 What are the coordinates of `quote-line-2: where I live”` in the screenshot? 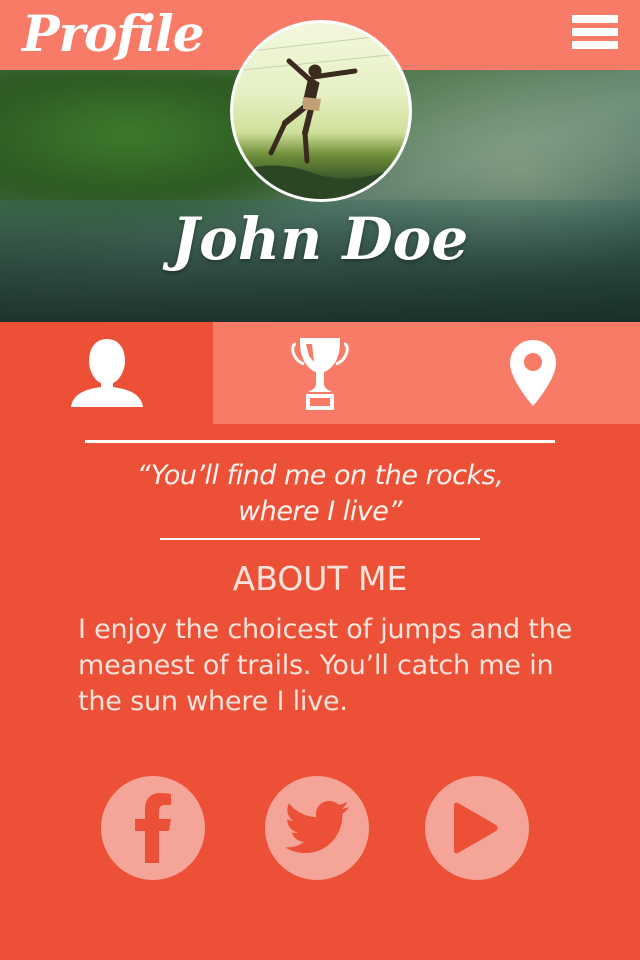 It's located at (320, 511).